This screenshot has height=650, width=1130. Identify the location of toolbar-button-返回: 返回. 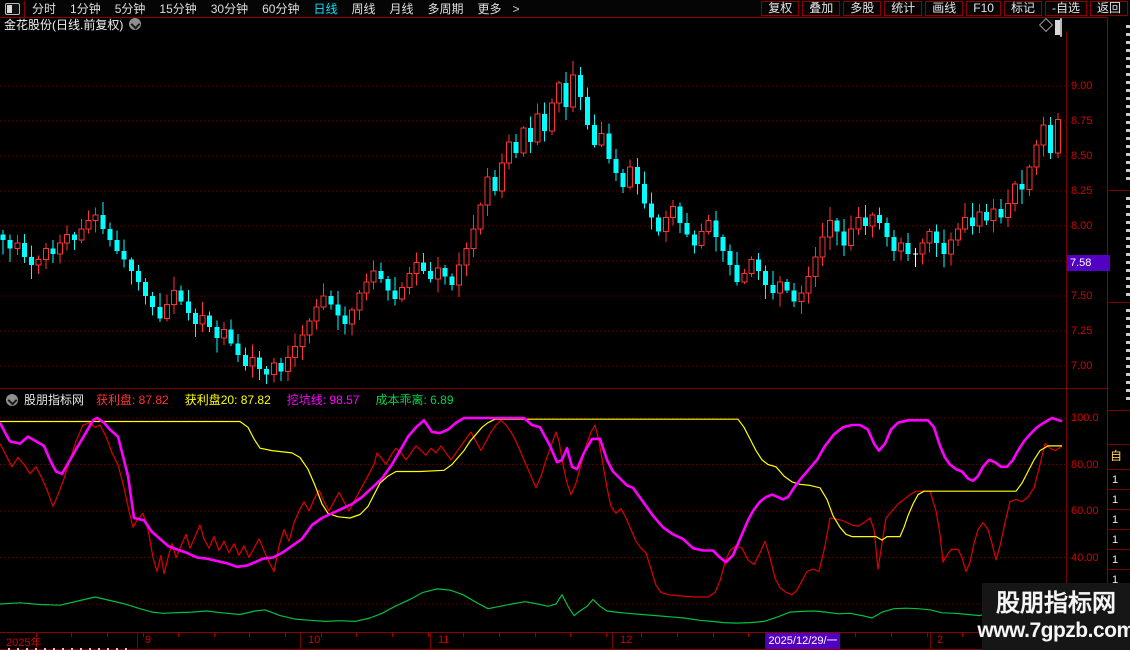
(1108, 8).